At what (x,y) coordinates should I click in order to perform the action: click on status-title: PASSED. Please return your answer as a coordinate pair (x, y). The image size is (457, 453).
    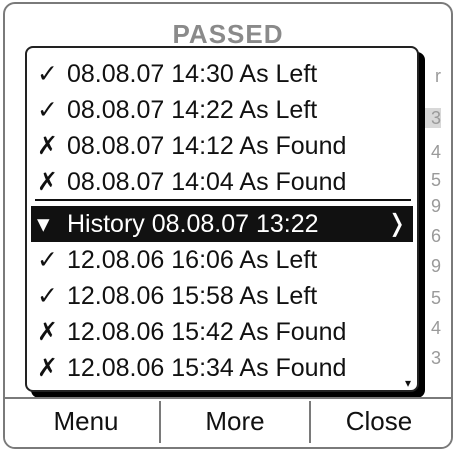
    Looking at the image, I should click on (228, 34).